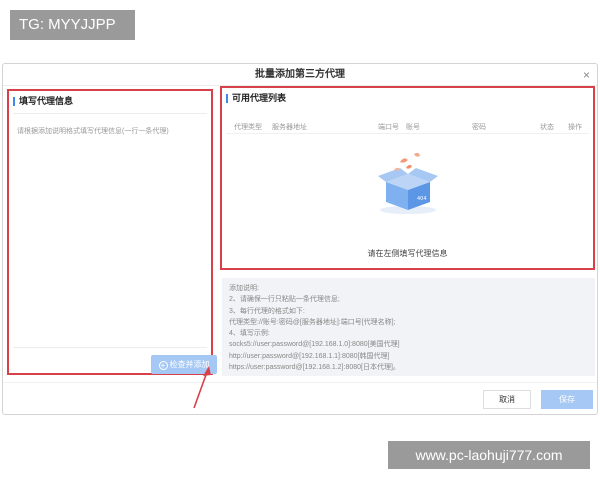 The height and width of the screenshot is (480, 600). What do you see at coordinates (479, 127) in the screenshot?
I see `col-password: 密码` at bounding box center [479, 127].